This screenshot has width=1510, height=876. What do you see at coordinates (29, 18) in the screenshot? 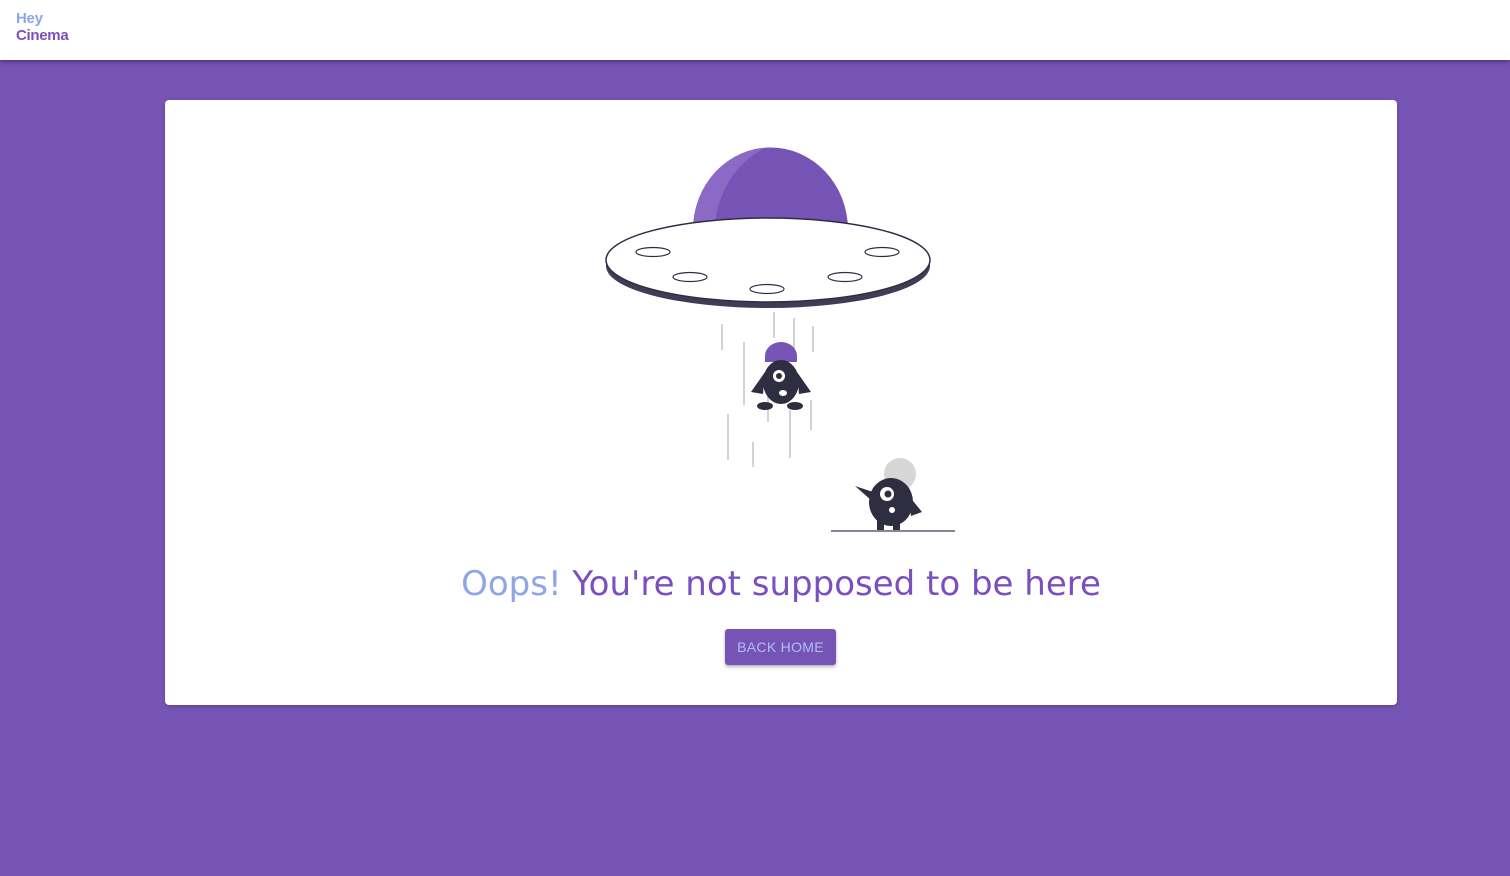
I see `brand-line-hey: Hey` at bounding box center [29, 18].